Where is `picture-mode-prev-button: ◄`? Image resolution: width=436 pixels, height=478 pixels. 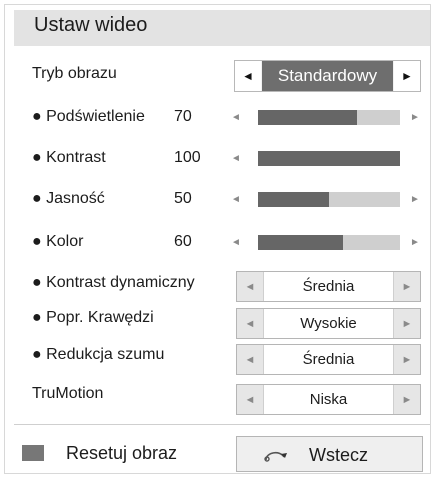
picture-mode-prev-button: ◄ is located at coordinates (248, 76).